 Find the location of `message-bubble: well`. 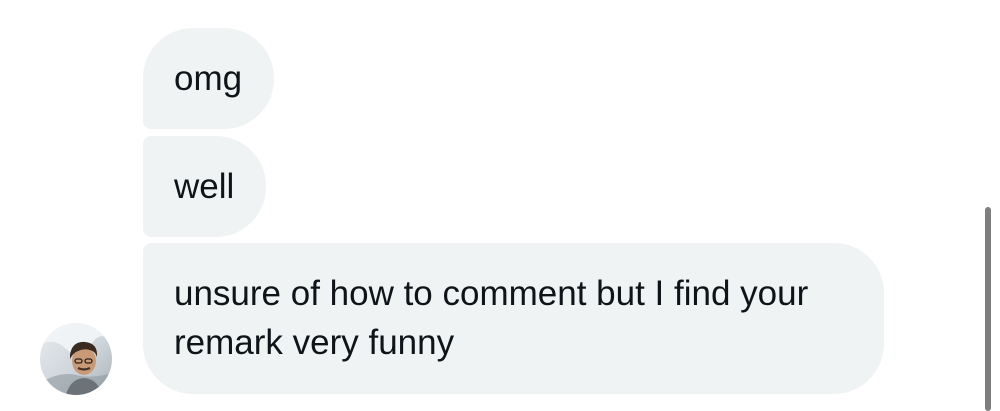

message-bubble: well is located at coordinates (205, 186).